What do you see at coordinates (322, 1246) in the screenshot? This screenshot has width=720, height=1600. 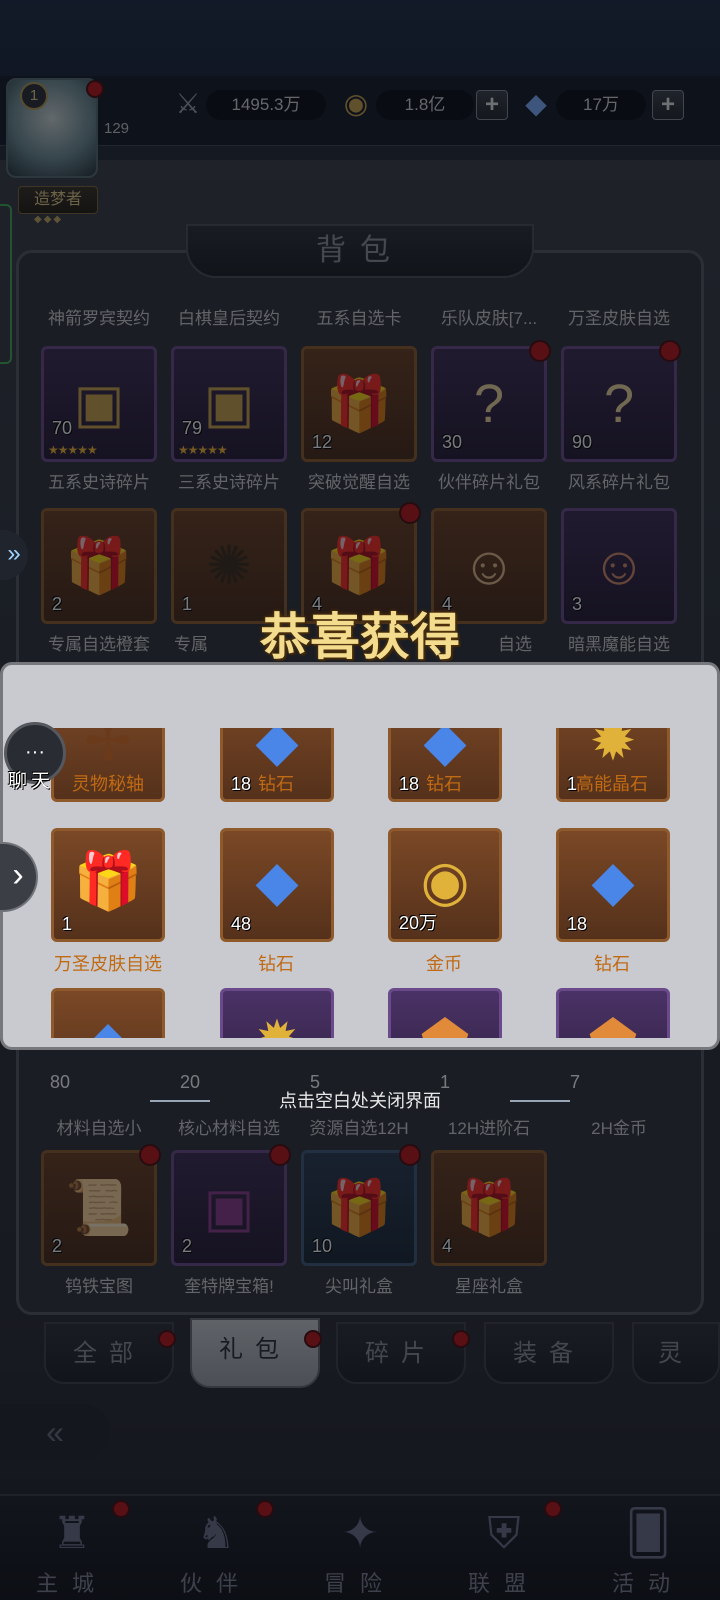 I see `item-count: 10` at bounding box center [322, 1246].